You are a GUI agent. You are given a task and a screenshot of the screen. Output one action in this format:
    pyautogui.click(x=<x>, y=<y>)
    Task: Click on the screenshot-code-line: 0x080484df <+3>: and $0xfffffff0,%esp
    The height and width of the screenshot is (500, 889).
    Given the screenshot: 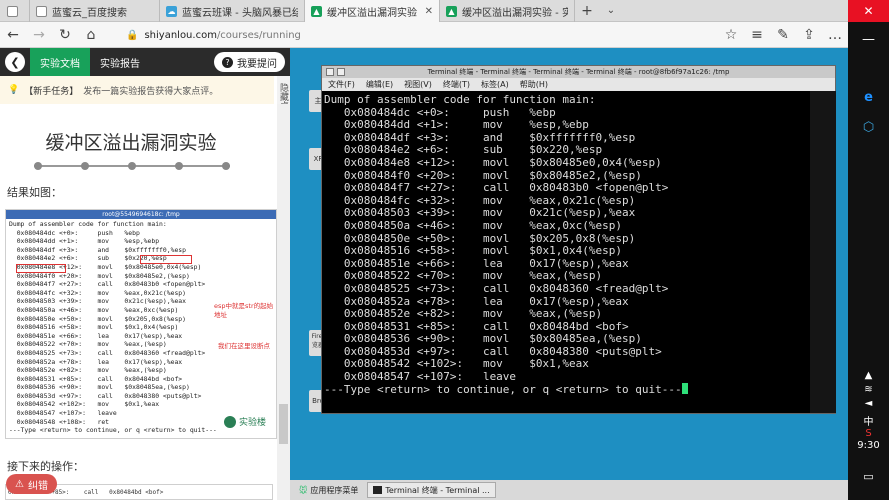 What is the action you would take?
    pyautogui.click(x=97, y=249)
    